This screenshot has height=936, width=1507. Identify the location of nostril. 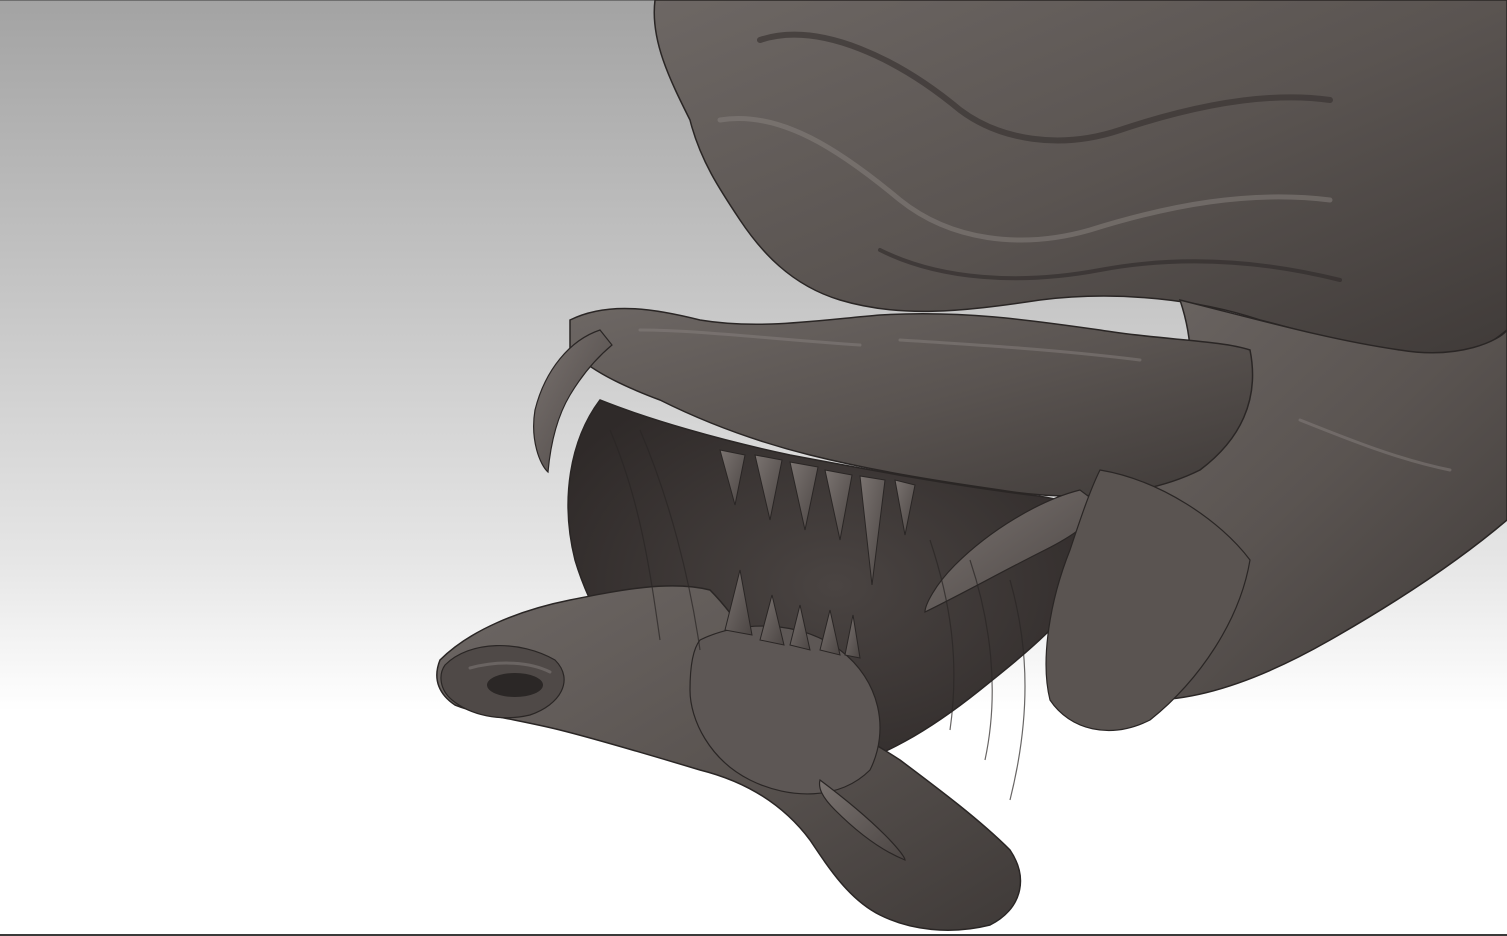
(515, 685).